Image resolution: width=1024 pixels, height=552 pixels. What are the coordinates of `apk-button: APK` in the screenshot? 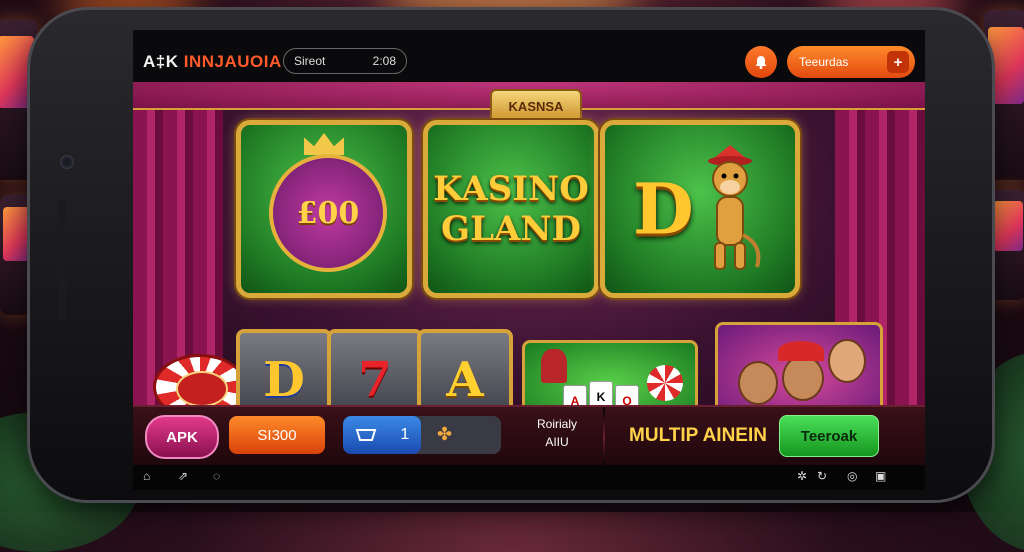 It's located at (182, 437).